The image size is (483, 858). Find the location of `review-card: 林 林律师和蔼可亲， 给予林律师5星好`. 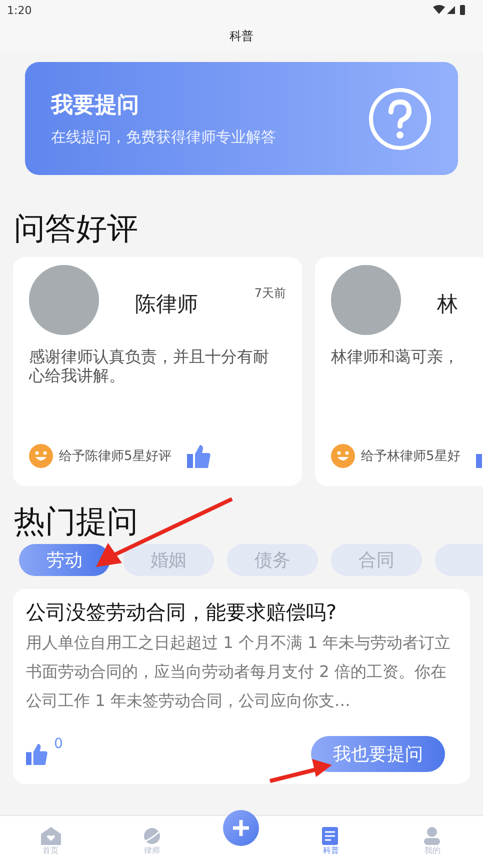

review-card: 林 林律师和蔼可亲， 给予林律师5星好 is located at coordinates (399, 371).